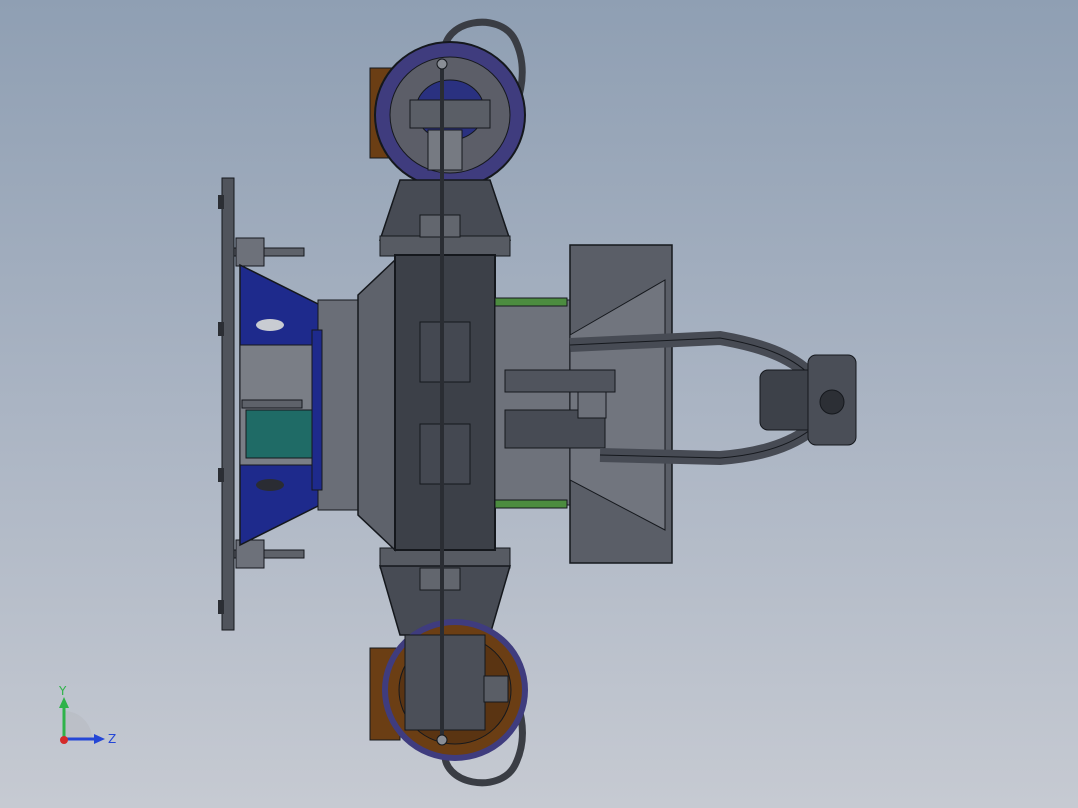 The width and height of the screenshot is (1078, 808). Describe the element at coordinates (279, 434) in the screenshot. I see `teal-motor` at that location.